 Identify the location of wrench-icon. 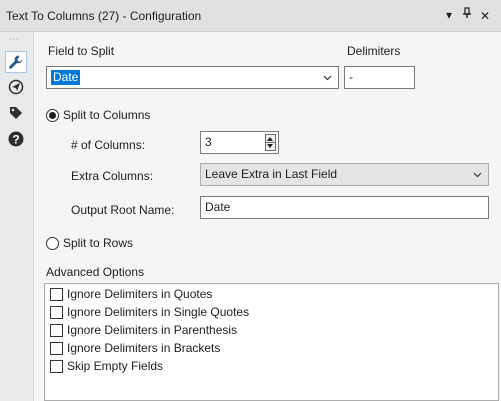
(16, 62).